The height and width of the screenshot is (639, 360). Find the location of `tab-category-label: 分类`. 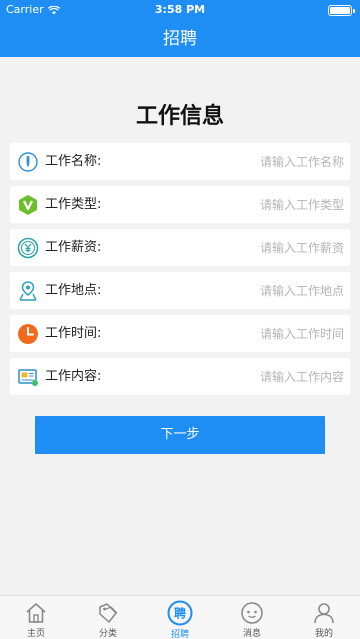

tab-category-label: 分类 is located at coordinates (107, 634).